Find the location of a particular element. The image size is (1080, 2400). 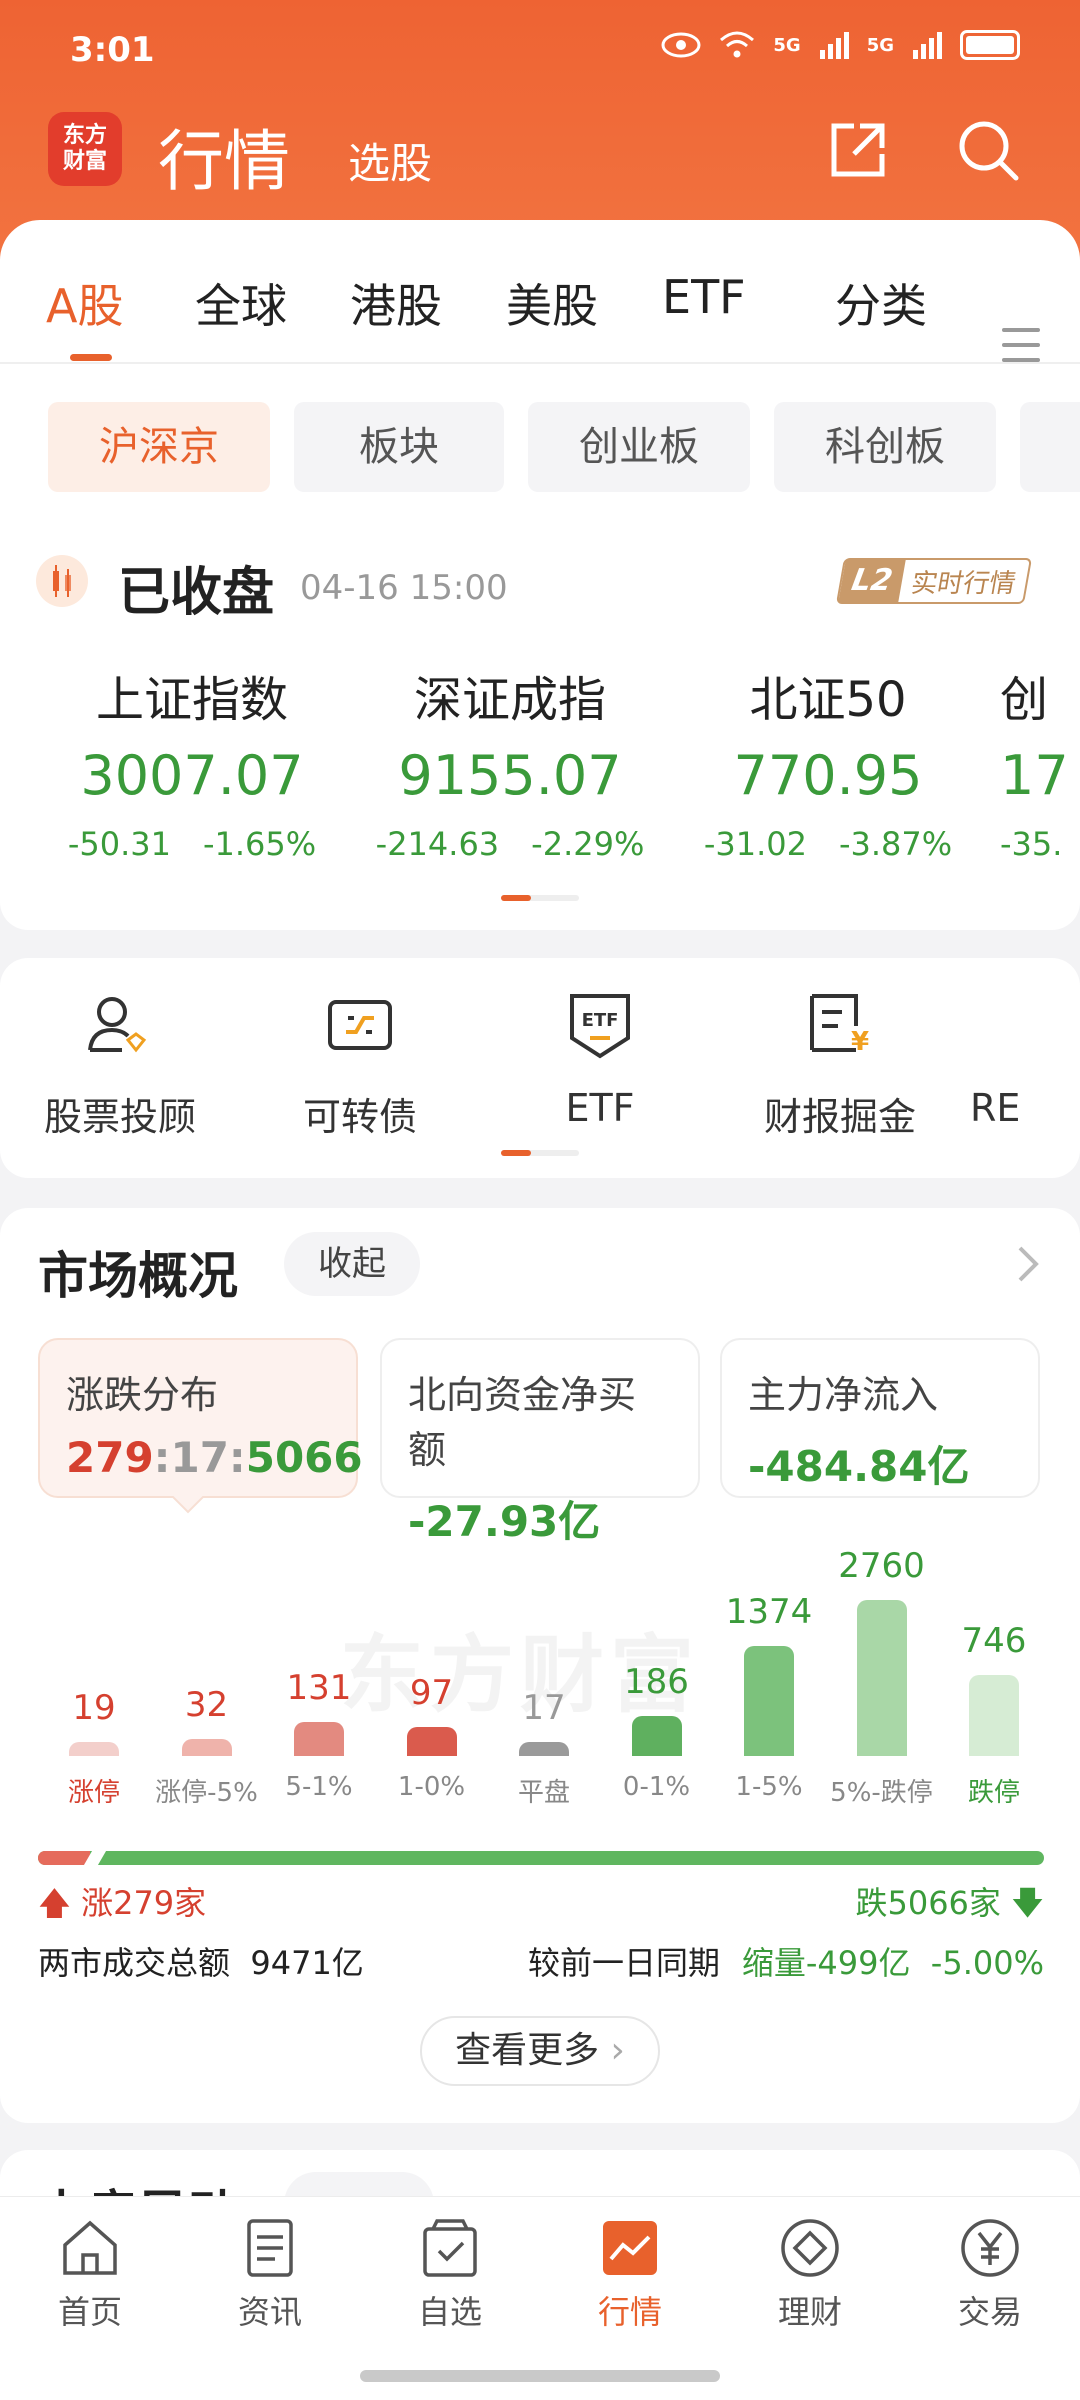

index-name: 上证指数 is located at coordinates (191, 700).